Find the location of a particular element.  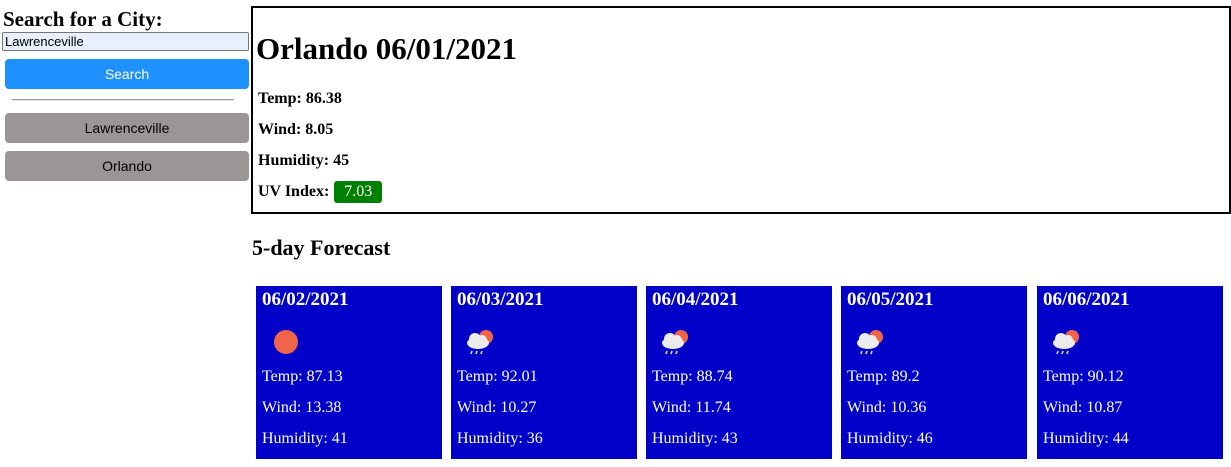

forecast-temp: Temp: 89.2 is located at coordinates (883, 376).